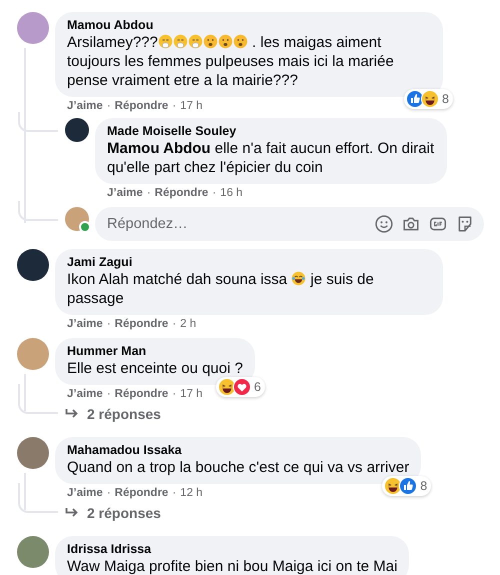 The height and width of the screenshot is (575, 500). I want to click on author-name: Jami Zagui, so click(249, 262).